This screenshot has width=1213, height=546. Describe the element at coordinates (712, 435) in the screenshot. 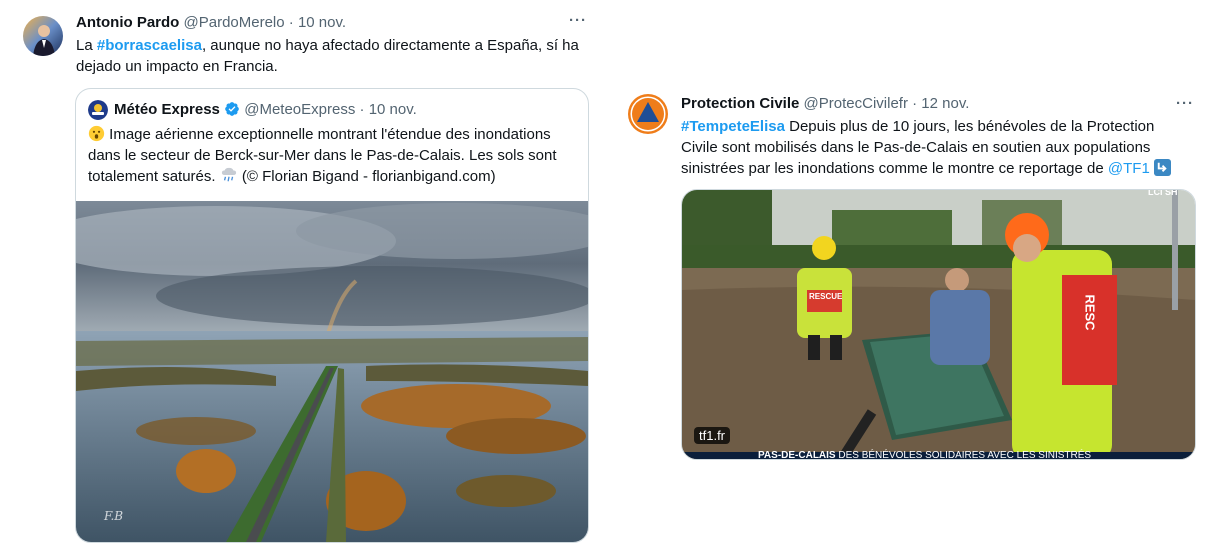

I see `source-badge: tf1.fr` at that location.